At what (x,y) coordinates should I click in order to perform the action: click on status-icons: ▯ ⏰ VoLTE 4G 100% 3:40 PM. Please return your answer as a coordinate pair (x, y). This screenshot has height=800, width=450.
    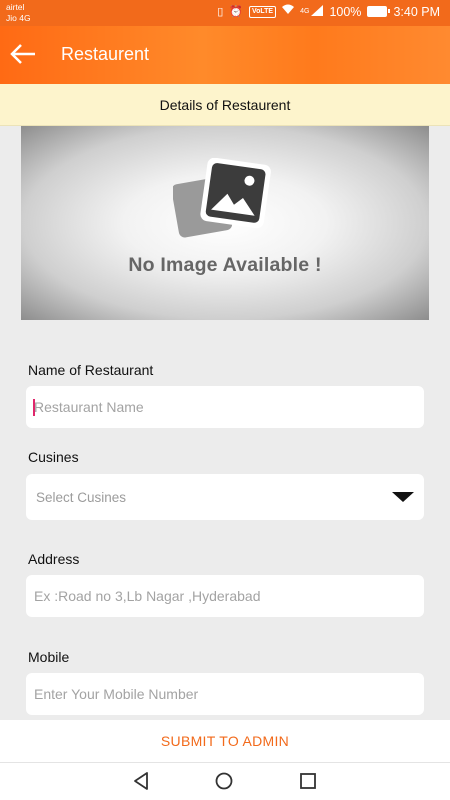
    Looking at the image, I should click on (328, 11).